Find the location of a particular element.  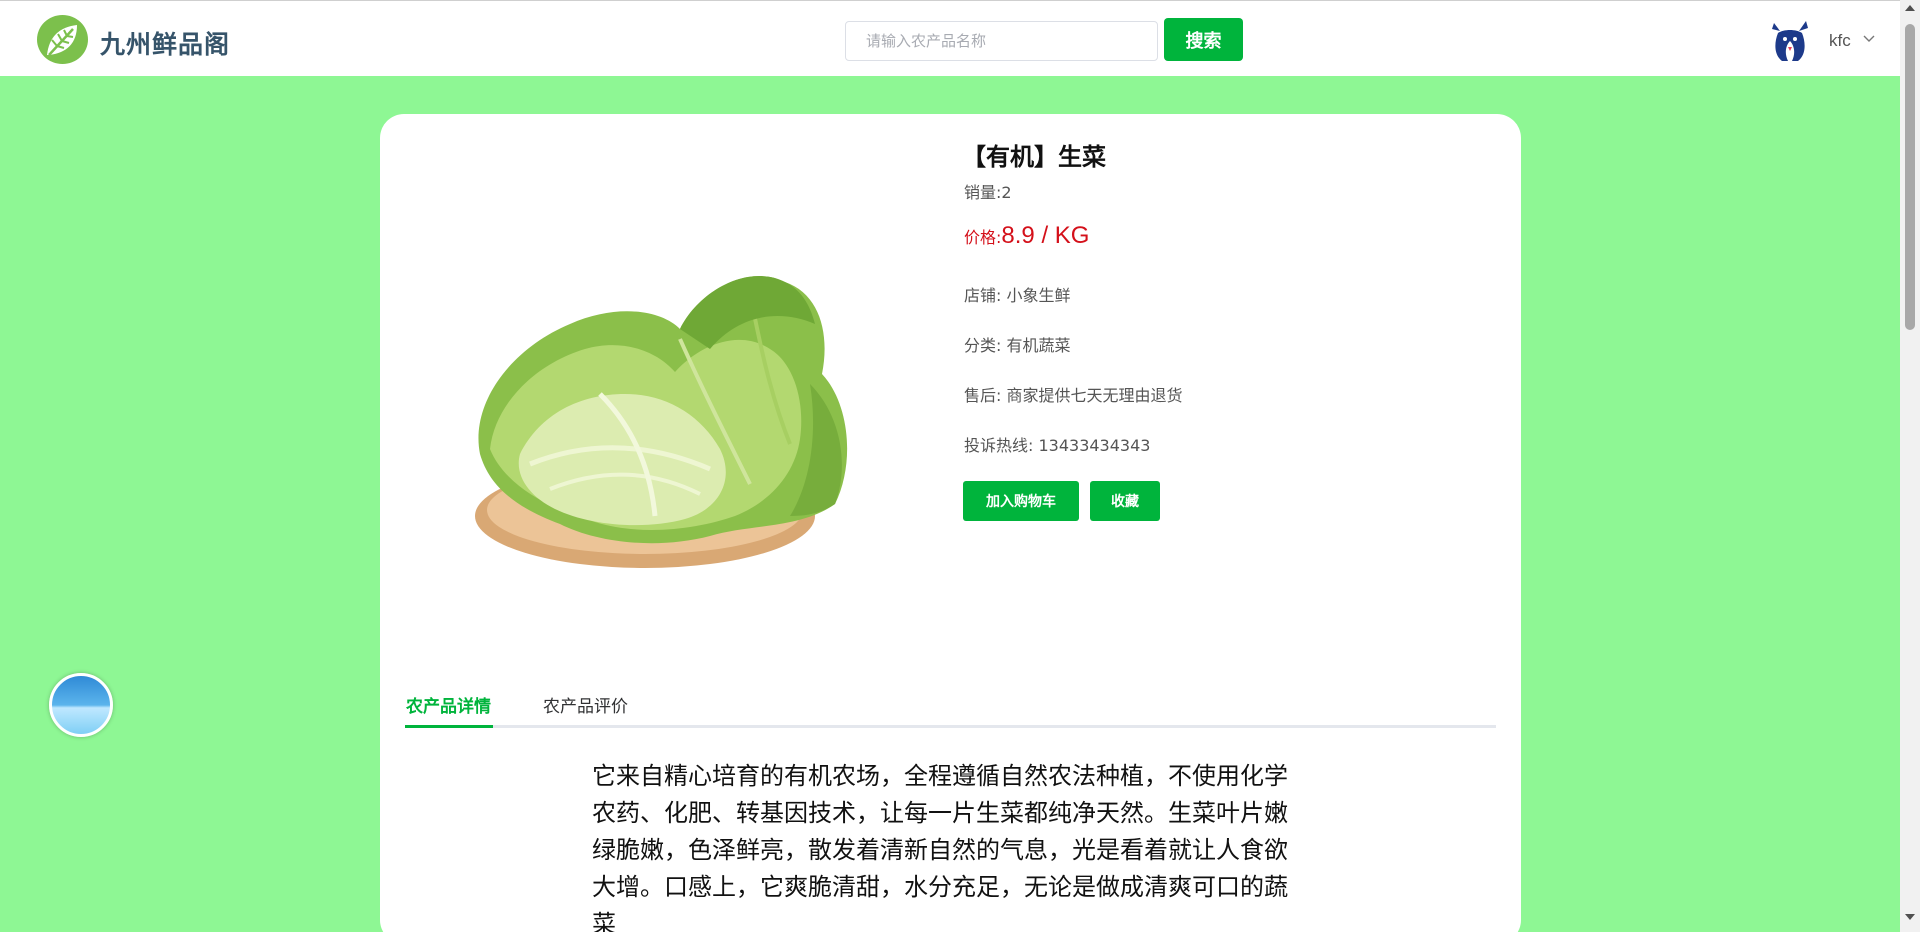

tab-product-detail: 农产品详情 is located at coordinates (448, 704).